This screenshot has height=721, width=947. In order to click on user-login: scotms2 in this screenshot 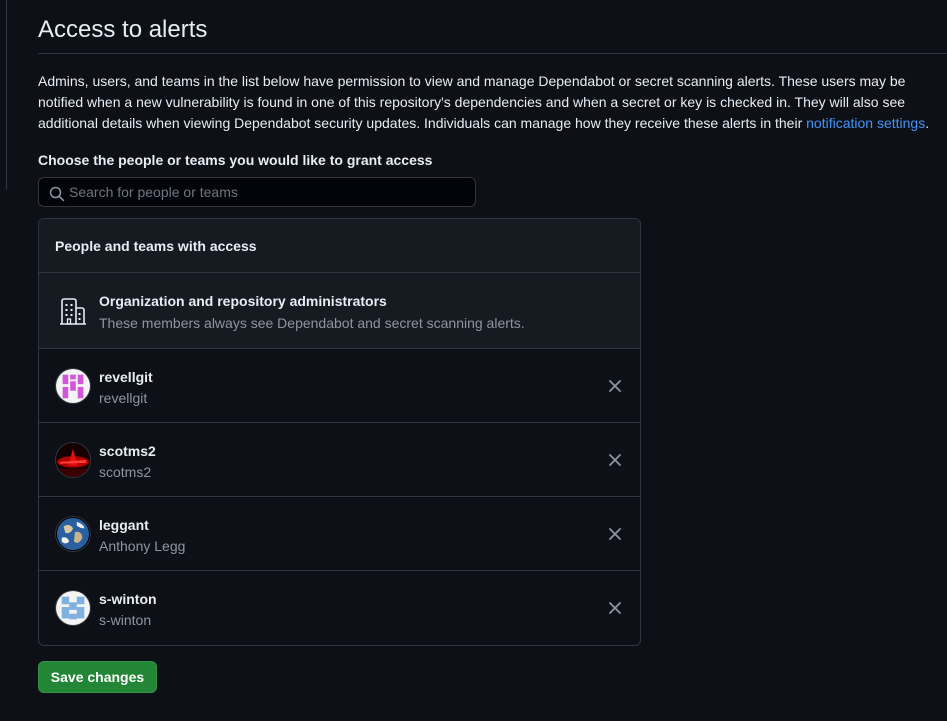, I will do `click(127, 451)`.